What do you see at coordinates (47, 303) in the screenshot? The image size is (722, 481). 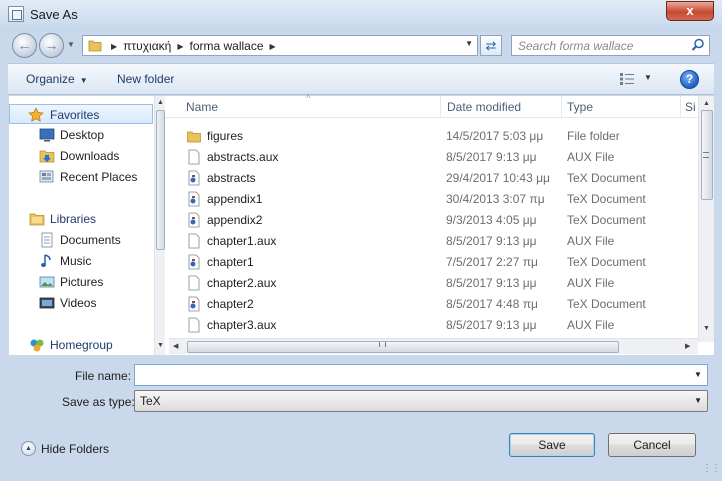 I see `videos-icon` at bounding box center [47, 303].